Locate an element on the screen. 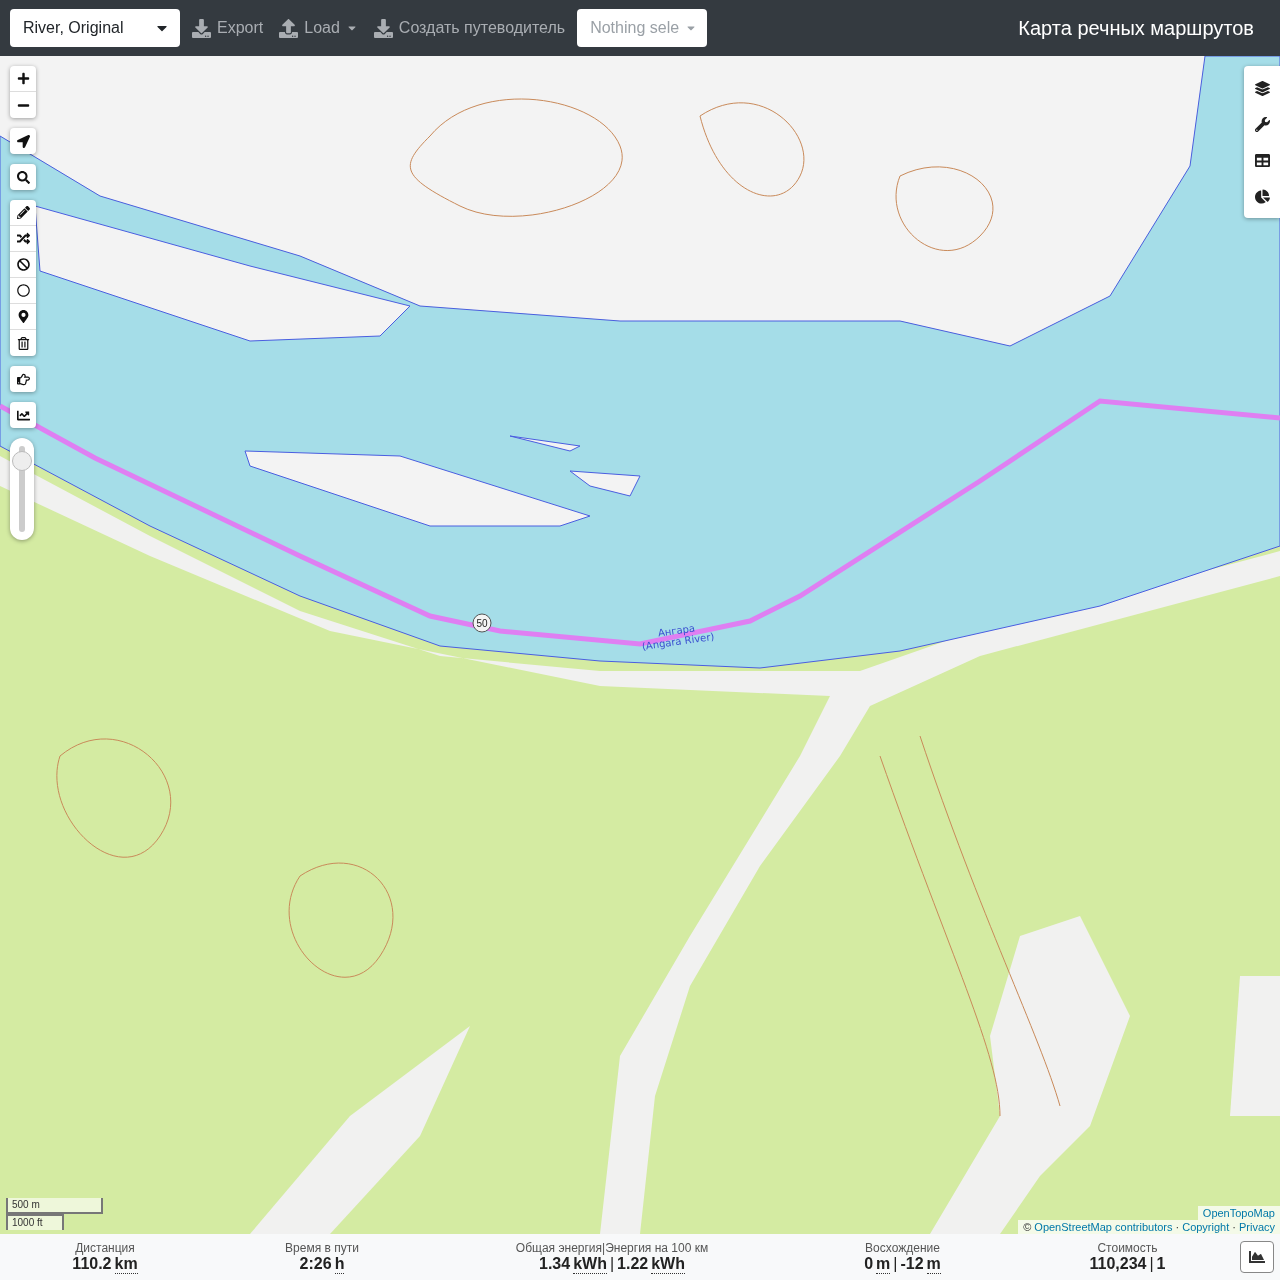 This screenshot has height=1280, width=1280. stat-value: 1.34 is located at coordinates (555, 1264).